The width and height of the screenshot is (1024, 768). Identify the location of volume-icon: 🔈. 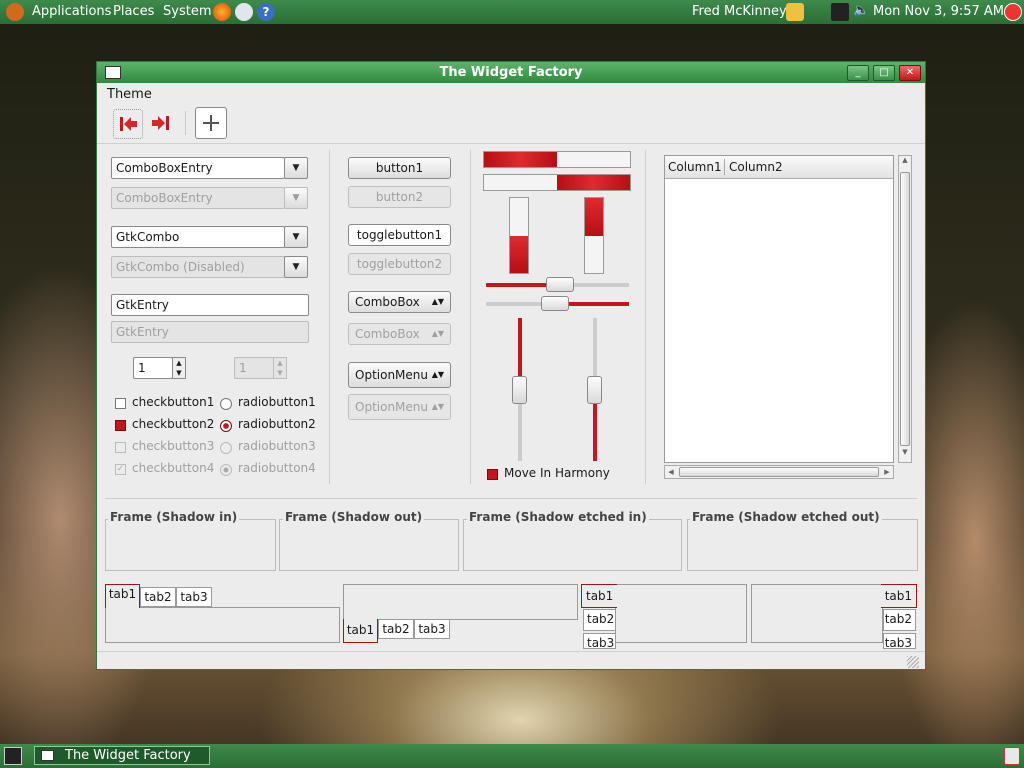
(862, 12).